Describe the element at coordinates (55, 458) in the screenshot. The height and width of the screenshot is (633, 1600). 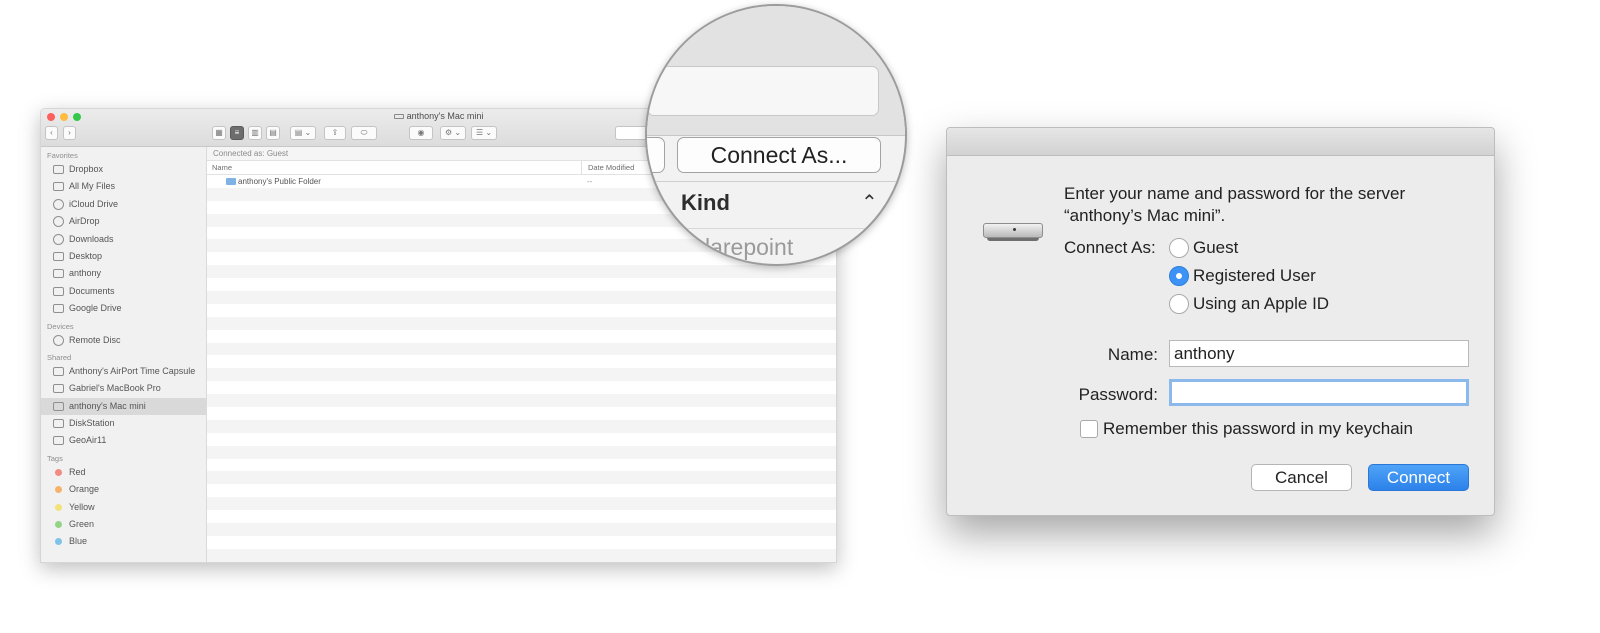
I see `sidebar-section-tags: Tags` at that location.